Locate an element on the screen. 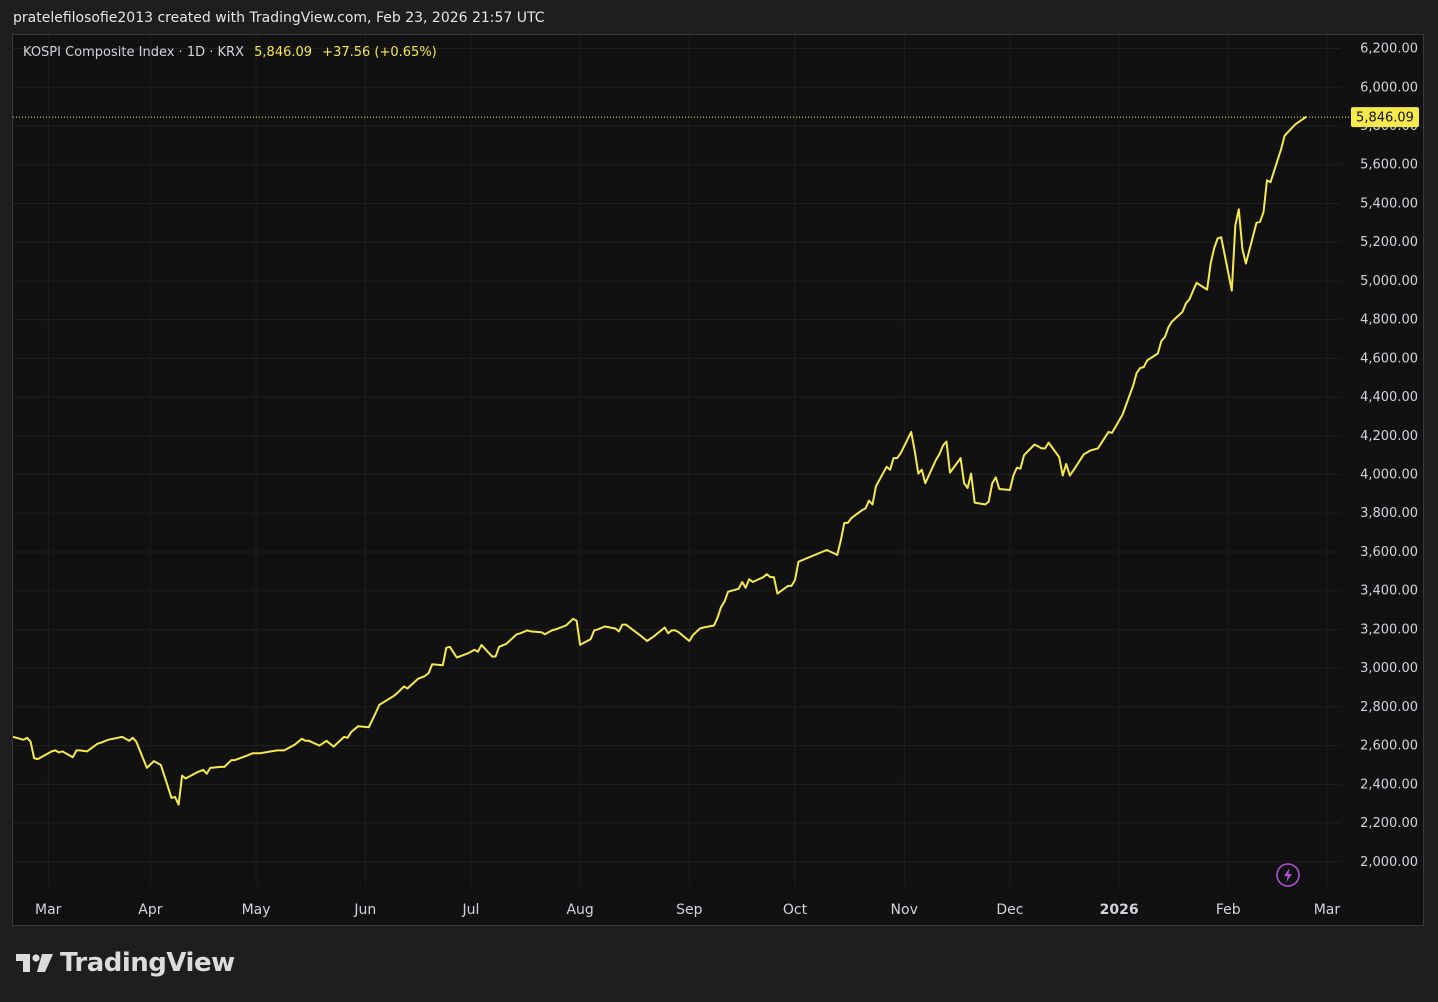  y-tick-label: 6,200.00 is located at coordinates (1389, 49).